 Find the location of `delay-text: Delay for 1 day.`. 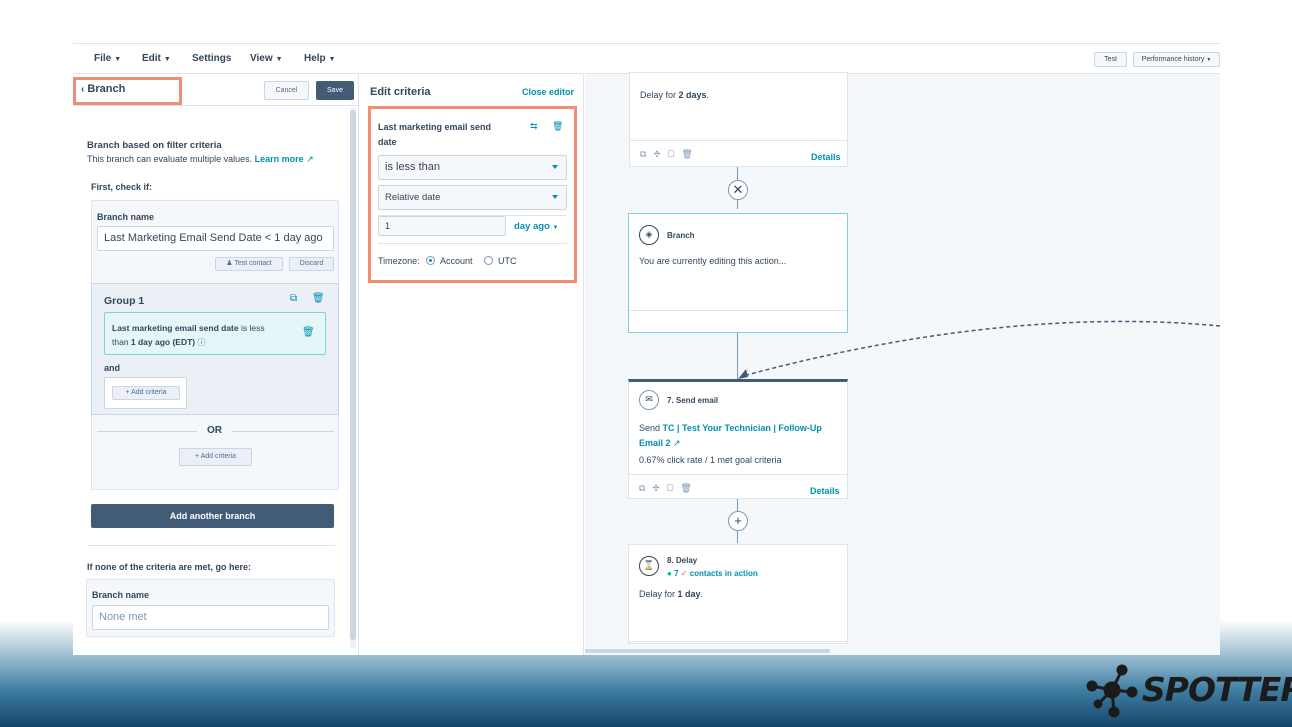

delay-text: Delay for 1 day. is located at coordinates (671, 594).